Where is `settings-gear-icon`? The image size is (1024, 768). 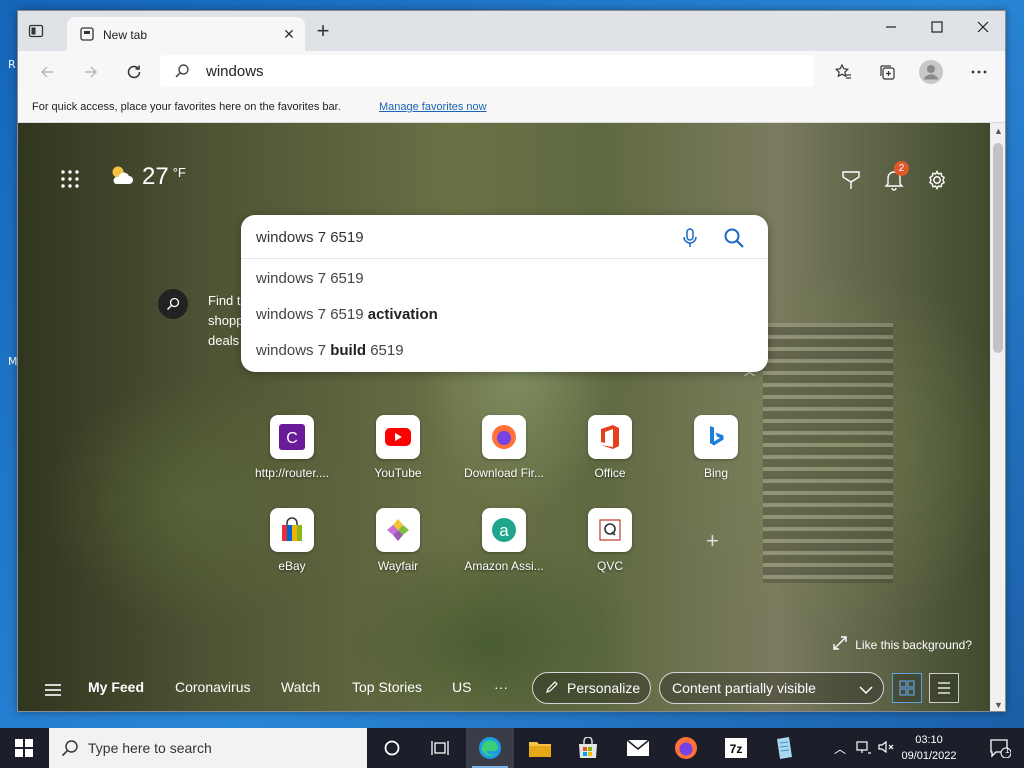 settings-gear-icon is located at coordinates (937, 180).